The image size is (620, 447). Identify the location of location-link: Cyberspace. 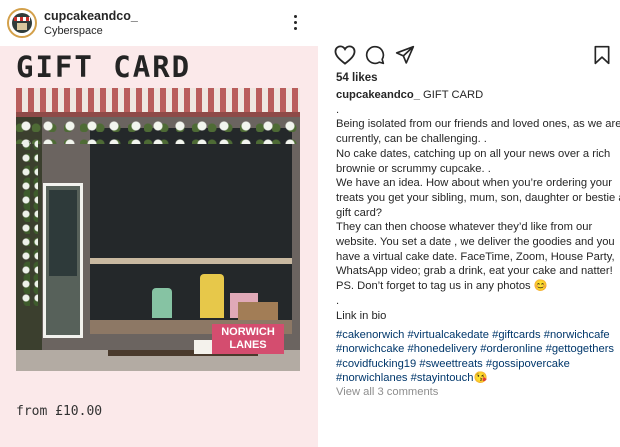
(73, 31).